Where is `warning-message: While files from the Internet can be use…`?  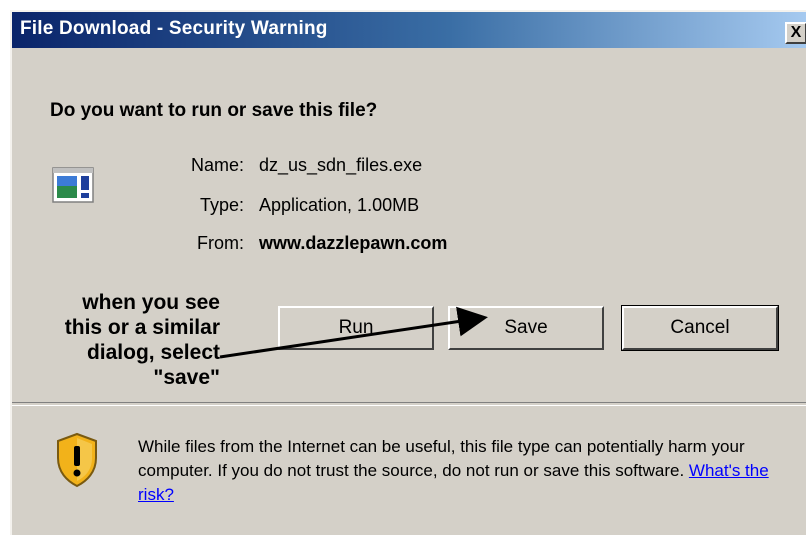
warning-message: While files from the Internet can be use… is located at coordinates (463, 471).